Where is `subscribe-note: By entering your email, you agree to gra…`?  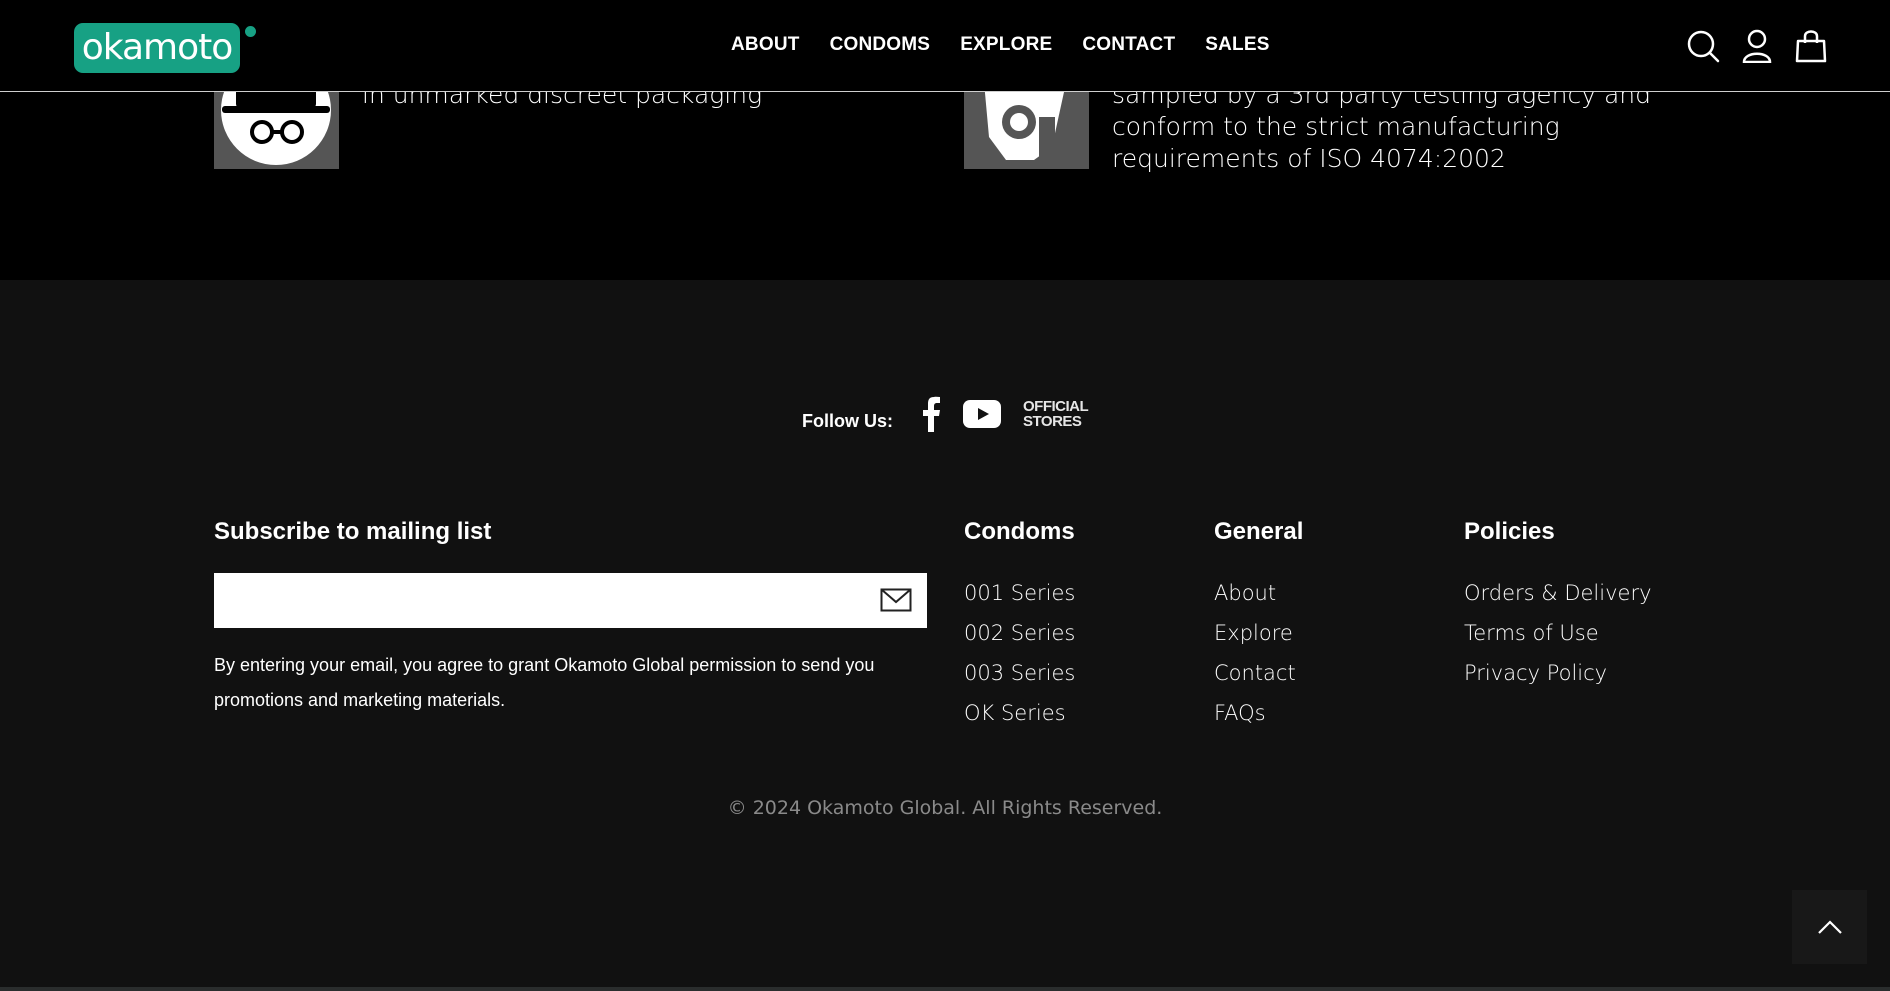 subscribe-note: By entering your email, you agree to gra… is located at coordinates (544, 682).